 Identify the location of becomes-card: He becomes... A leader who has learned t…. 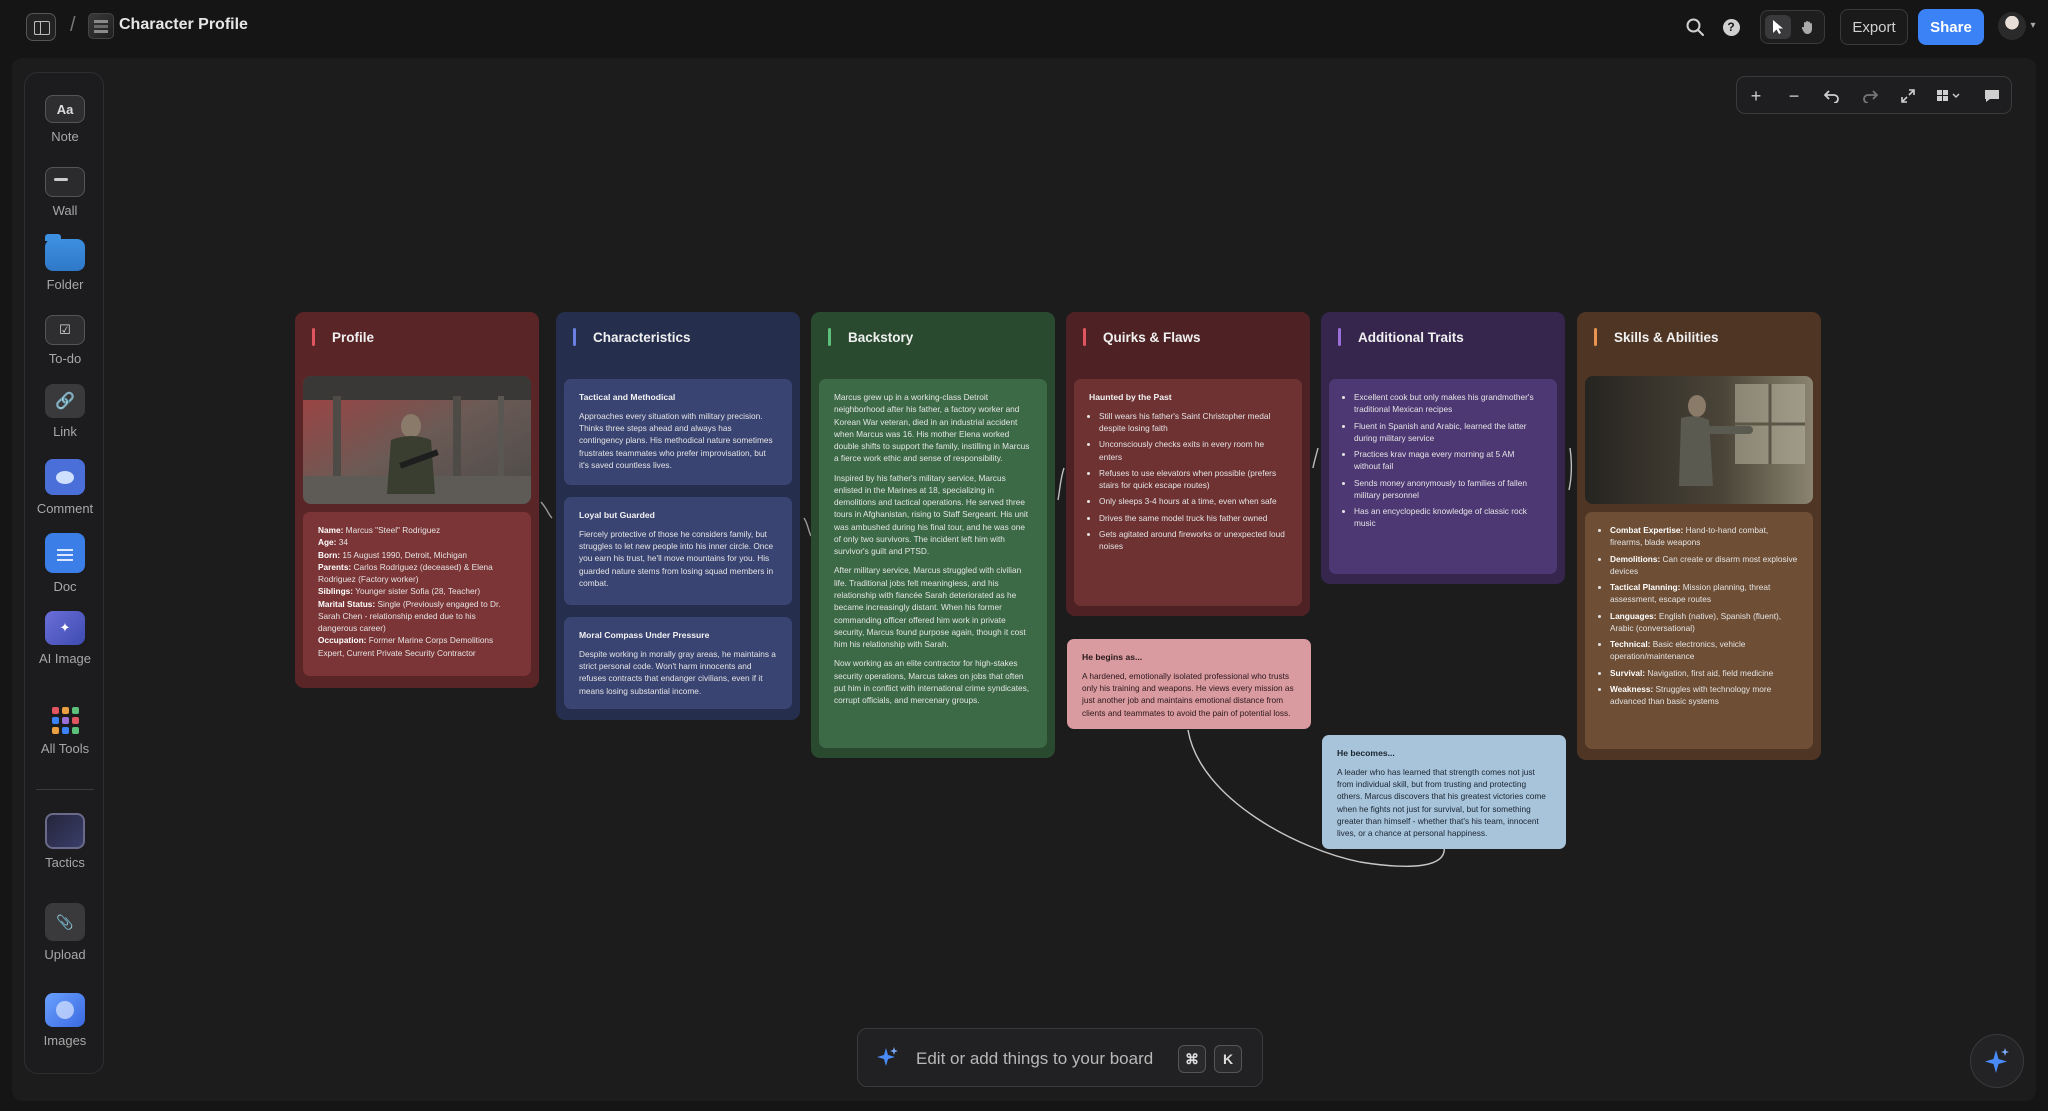
(1444, 792).